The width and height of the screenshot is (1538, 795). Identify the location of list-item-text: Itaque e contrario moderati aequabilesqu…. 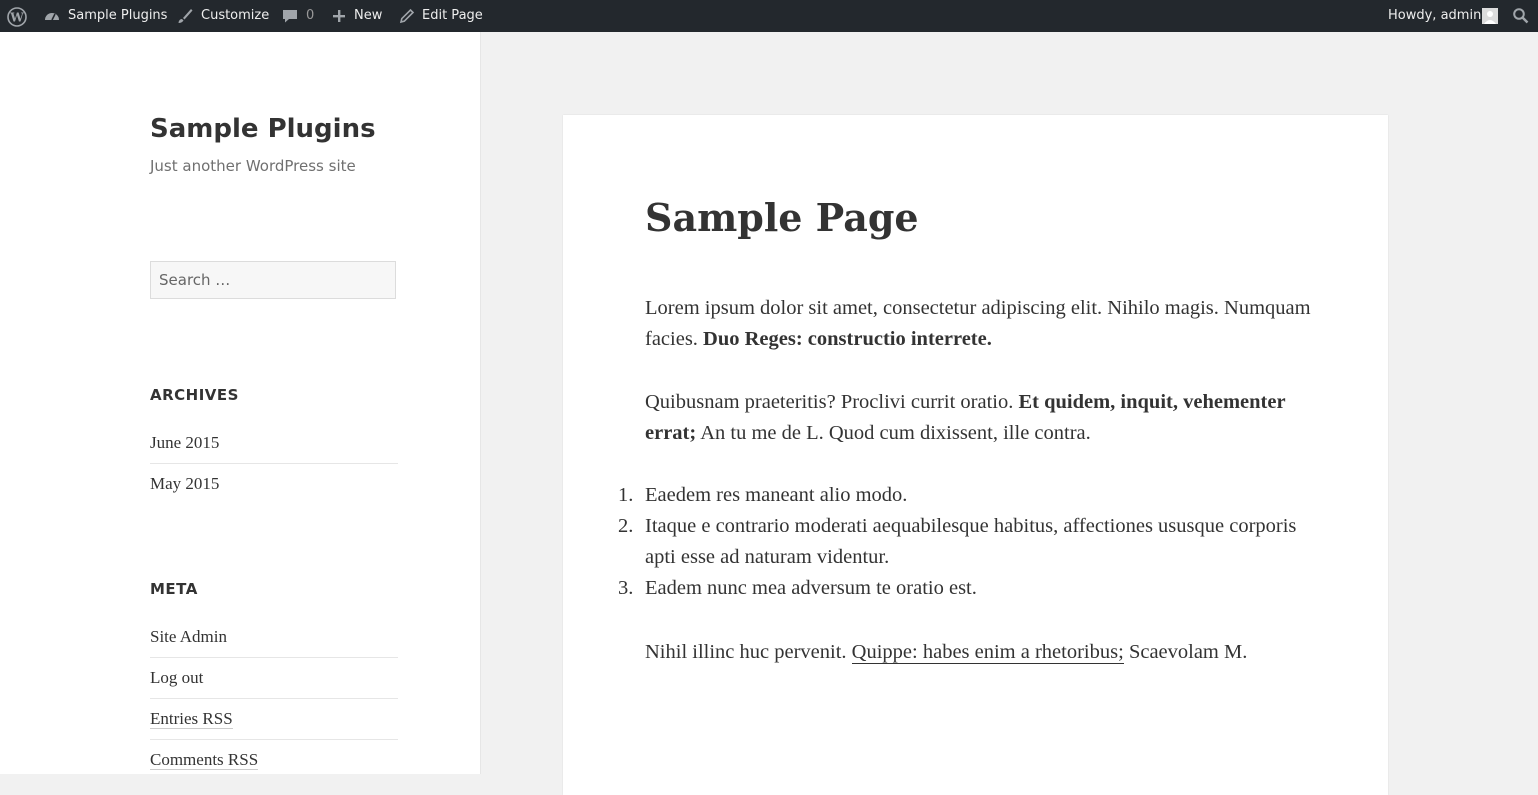
(971, 541).